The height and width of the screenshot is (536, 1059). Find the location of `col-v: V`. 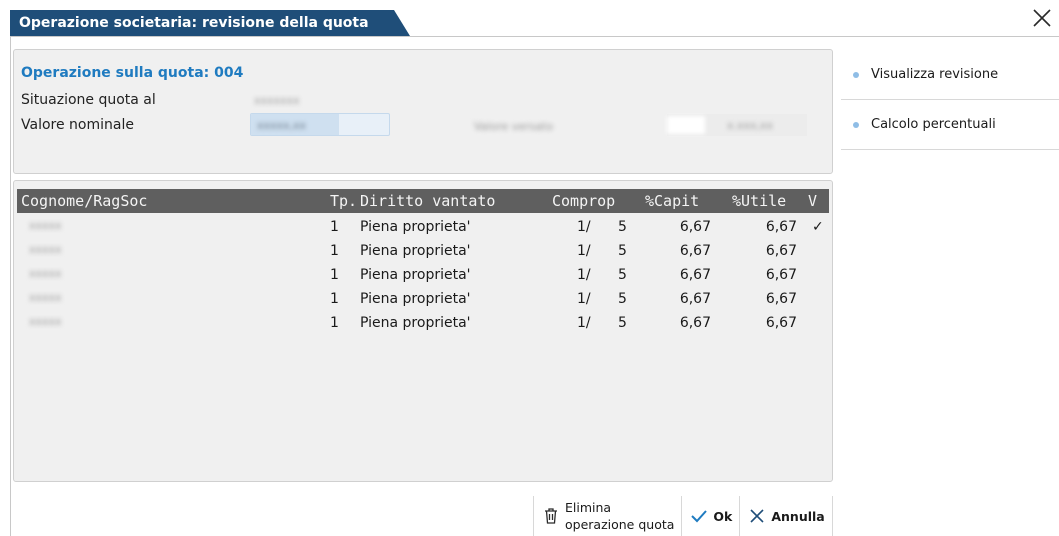

col-v: V is located at coordinates (812, 201).